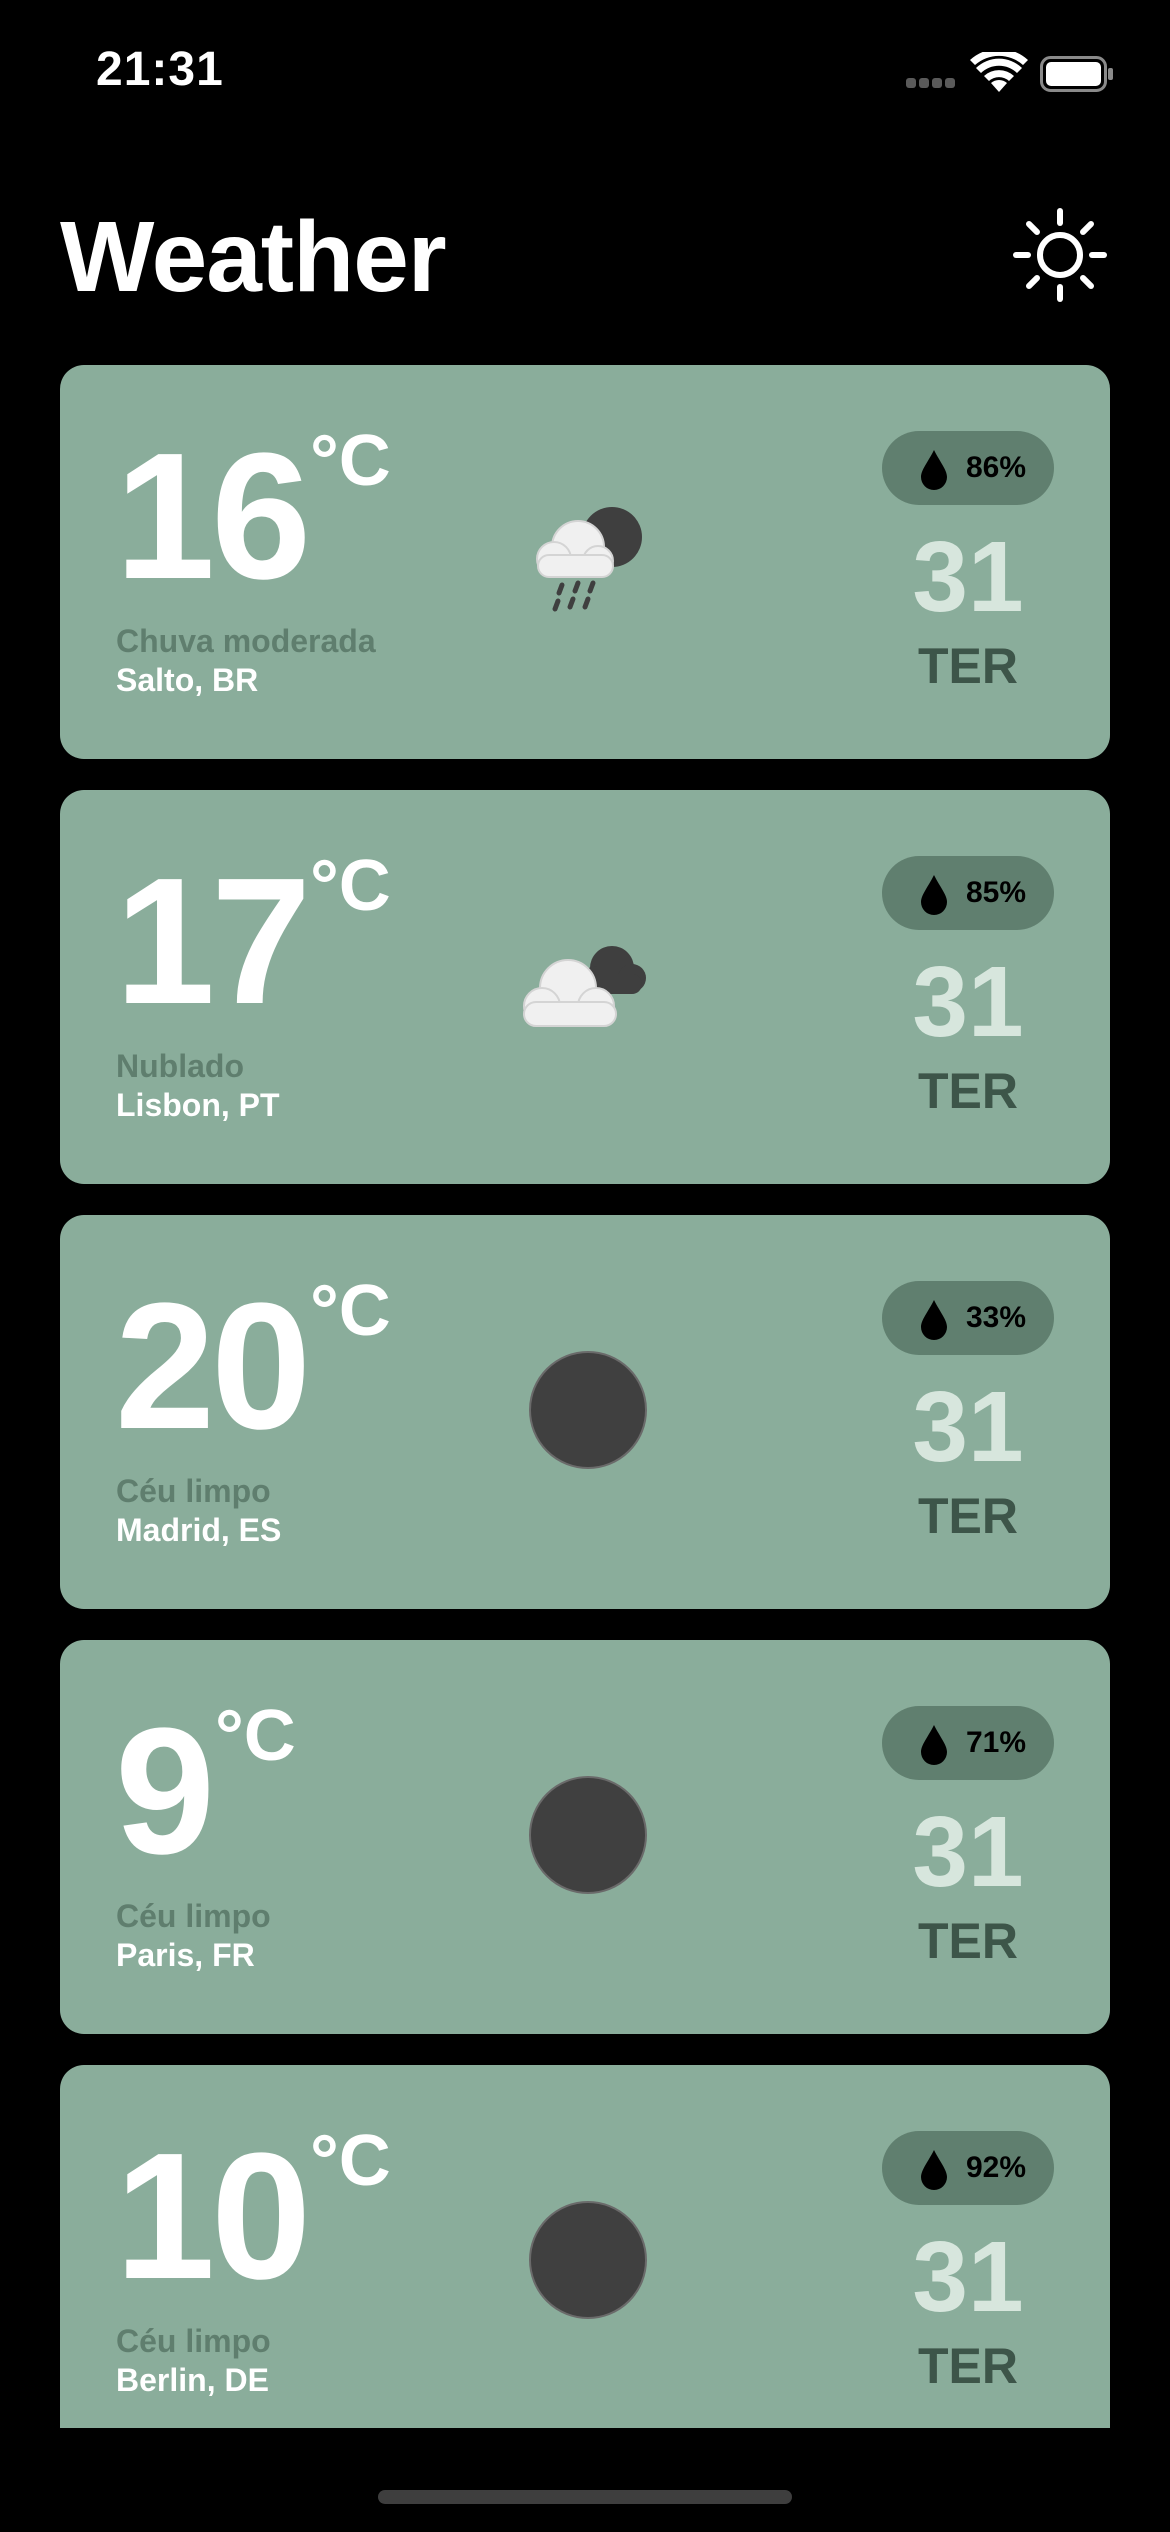 The width and height of the screenshot is (1170, 2532). I want to click on humidity-badge: 71%, so click(968, 1743).